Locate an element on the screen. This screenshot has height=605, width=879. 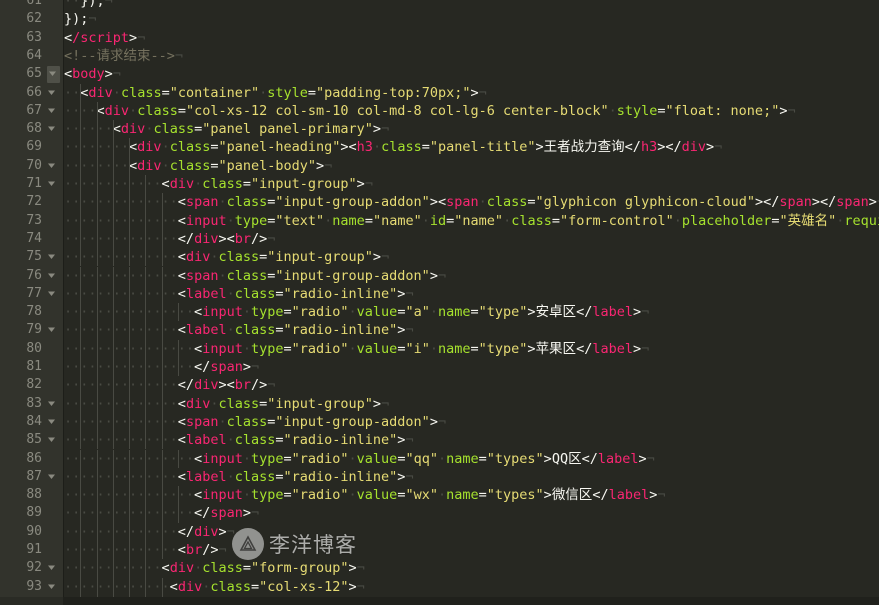
code-line: ········<div·class="panel-body">¬ is located at coordinates (198, 166).